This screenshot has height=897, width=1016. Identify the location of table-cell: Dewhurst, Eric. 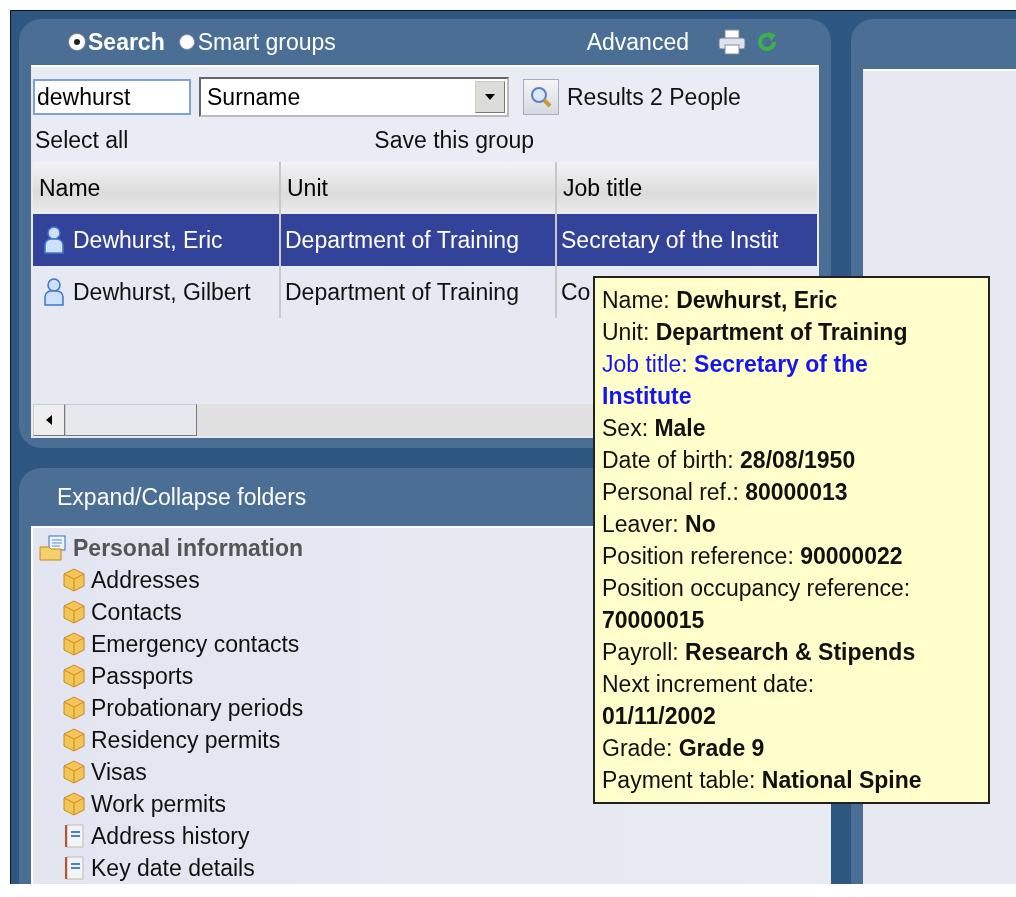
(148, 240).